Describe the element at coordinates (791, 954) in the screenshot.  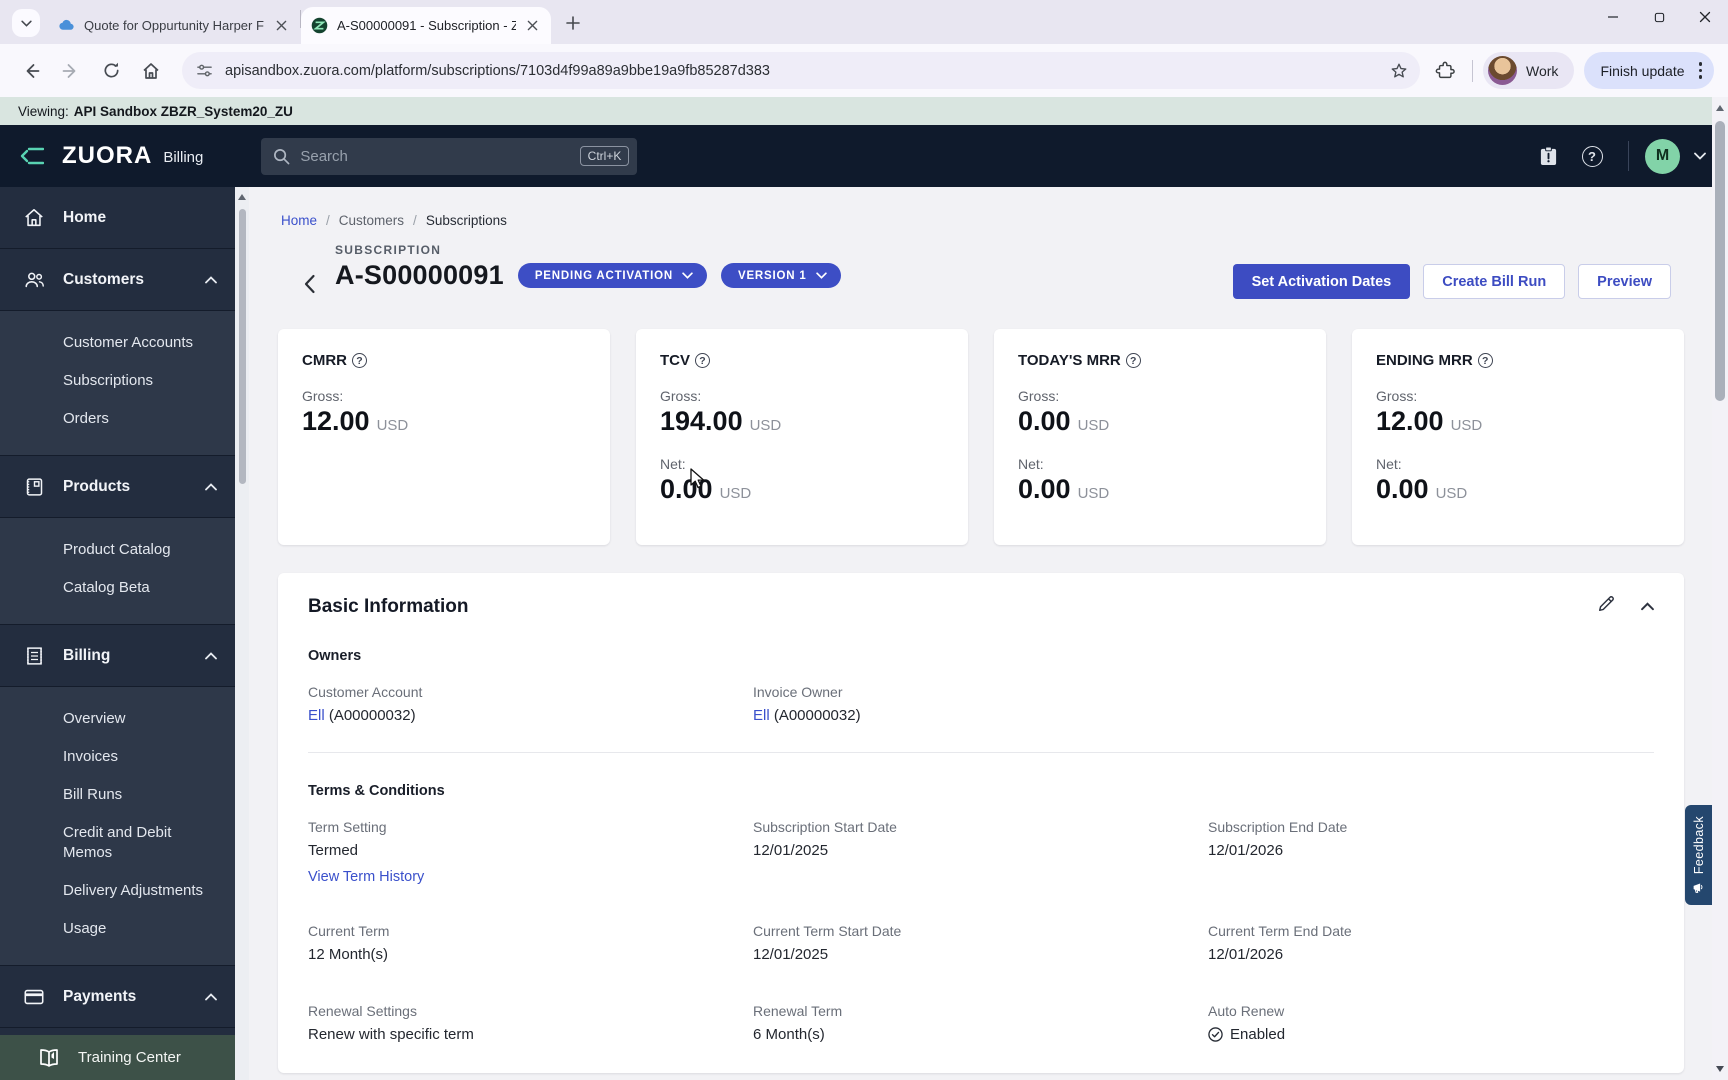
I see `field-value: 12/01/2025` at that location.